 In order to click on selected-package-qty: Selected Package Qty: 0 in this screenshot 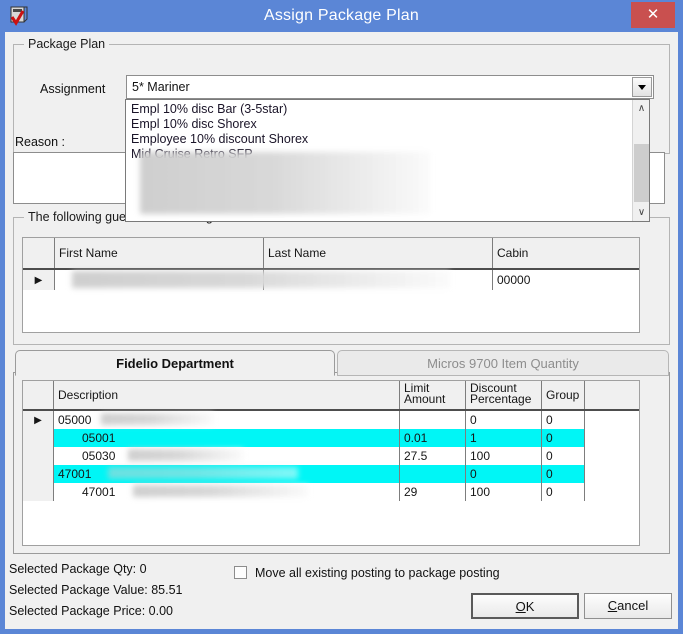, I will do `click(78, 569)`.